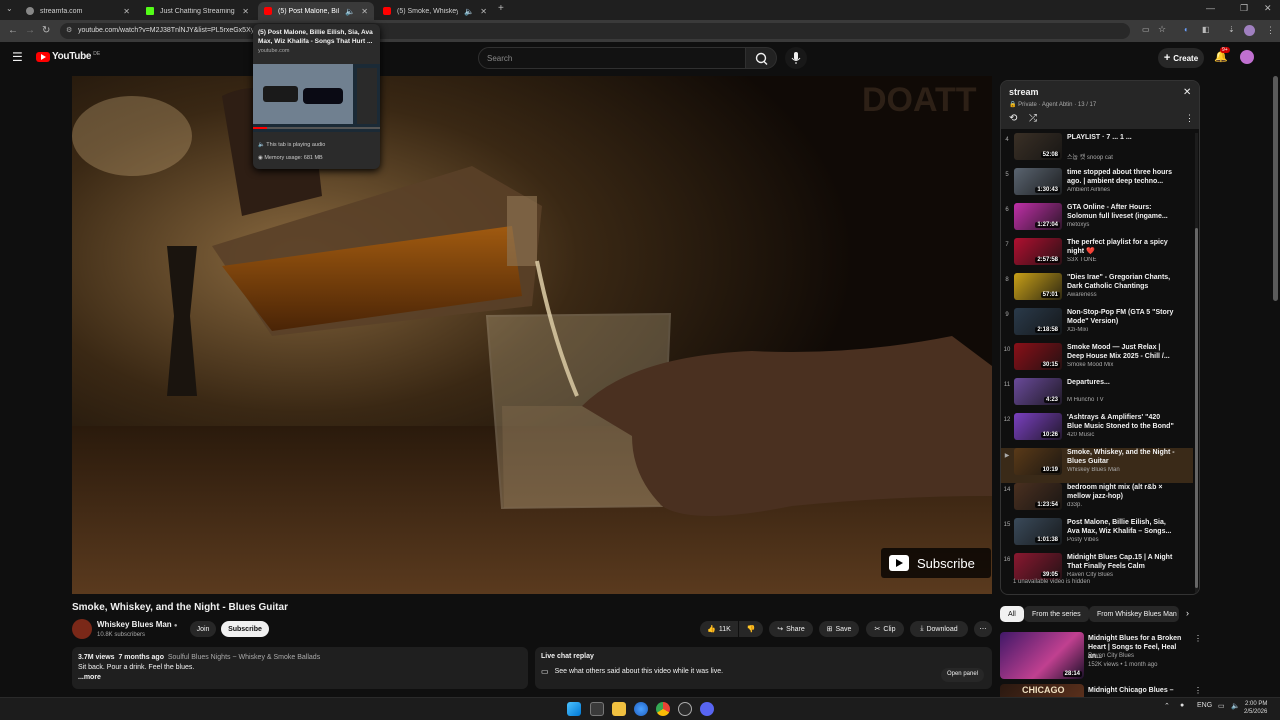 The image size is (1280, 720). What do you see at coordinates (1038, 461) in the screenshot?
I see `playlist-thumbnail: 10:19` at bounding box center [1038, 461].